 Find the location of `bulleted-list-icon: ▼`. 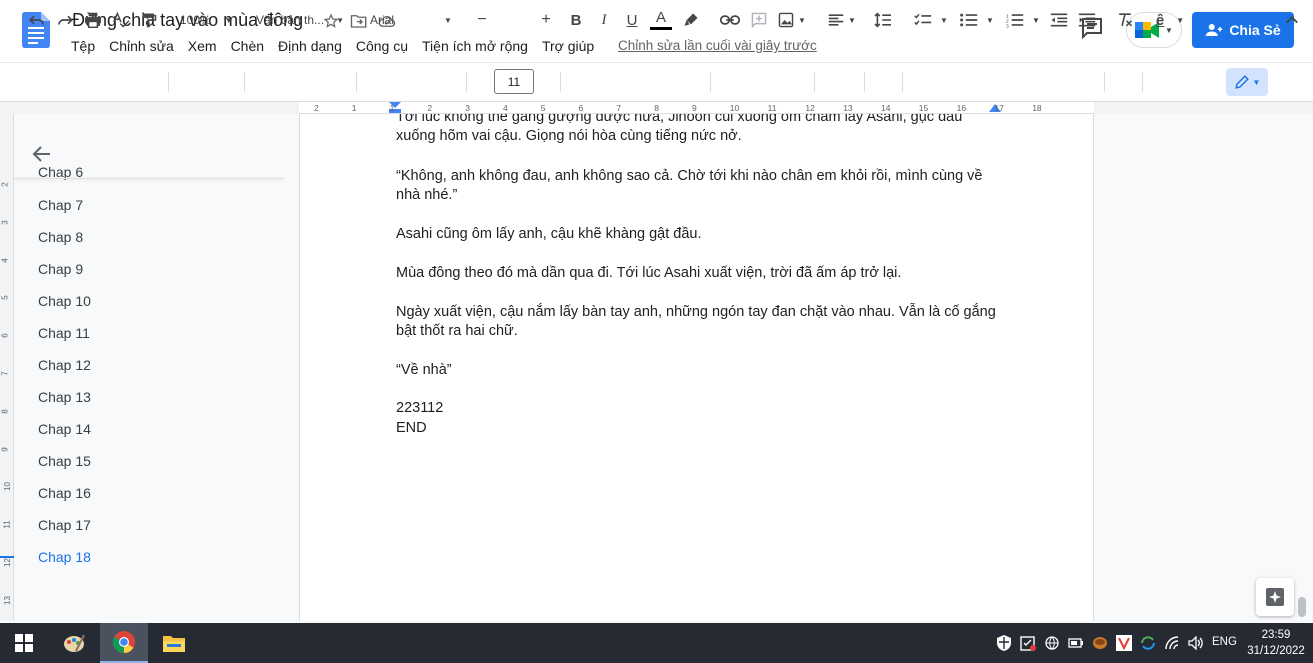

bulleted-list-icon: ▼ is located at coordinates (977, 20).